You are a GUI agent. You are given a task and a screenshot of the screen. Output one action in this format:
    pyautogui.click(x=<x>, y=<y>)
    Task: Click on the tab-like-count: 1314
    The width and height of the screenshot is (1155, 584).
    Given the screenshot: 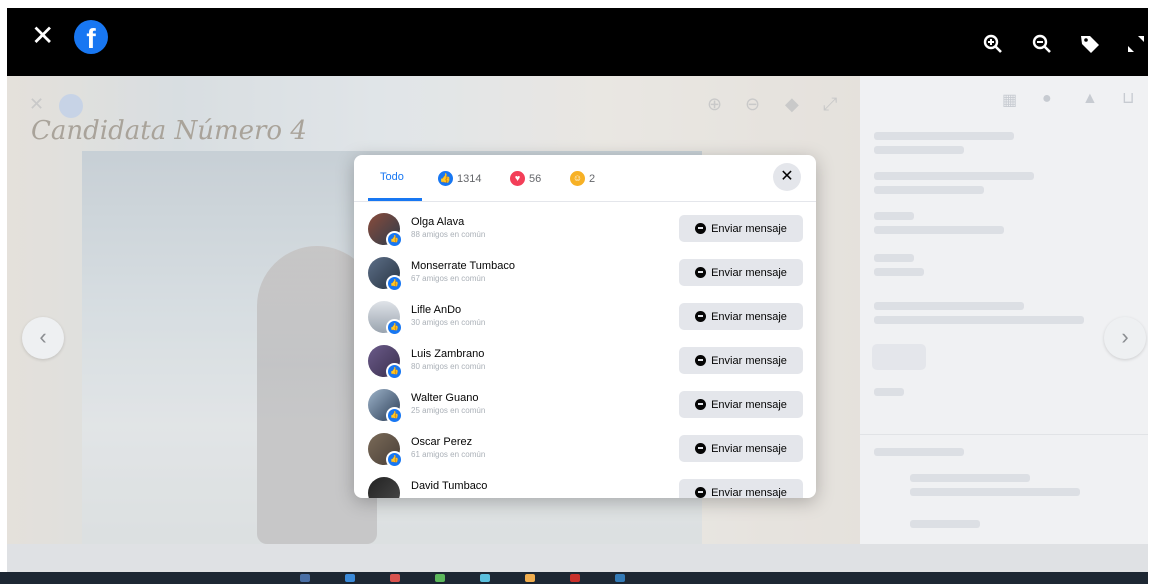 What is the action you would take?
    pyautogui.click(x=469, y=178)
    